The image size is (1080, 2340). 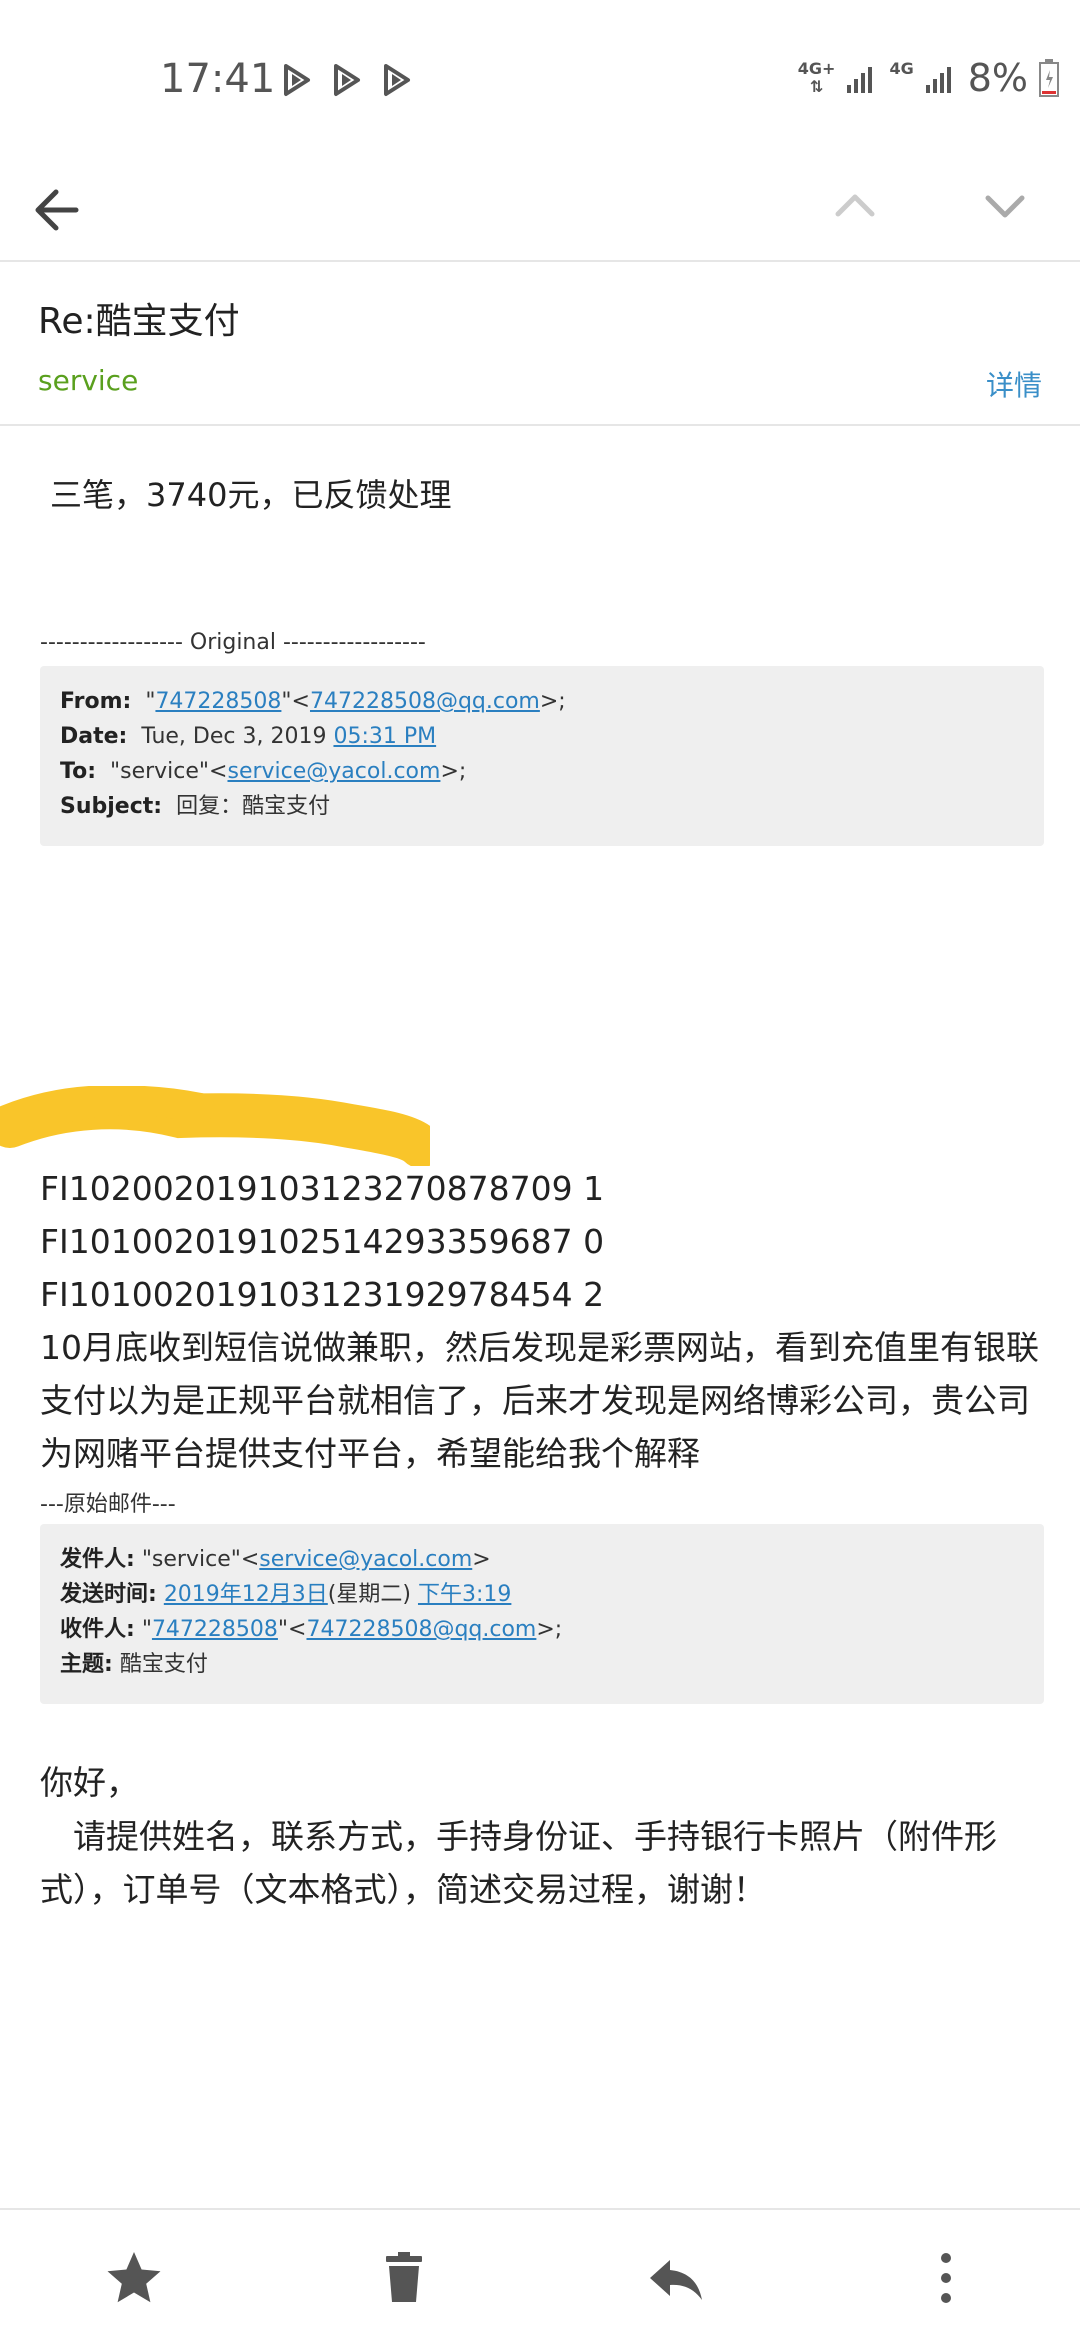 What do you see at coordinates (108, 1504) in the screenshot?
I see `cn-original-separator: ---原始邮件---` at bounding box center [108, 1504].